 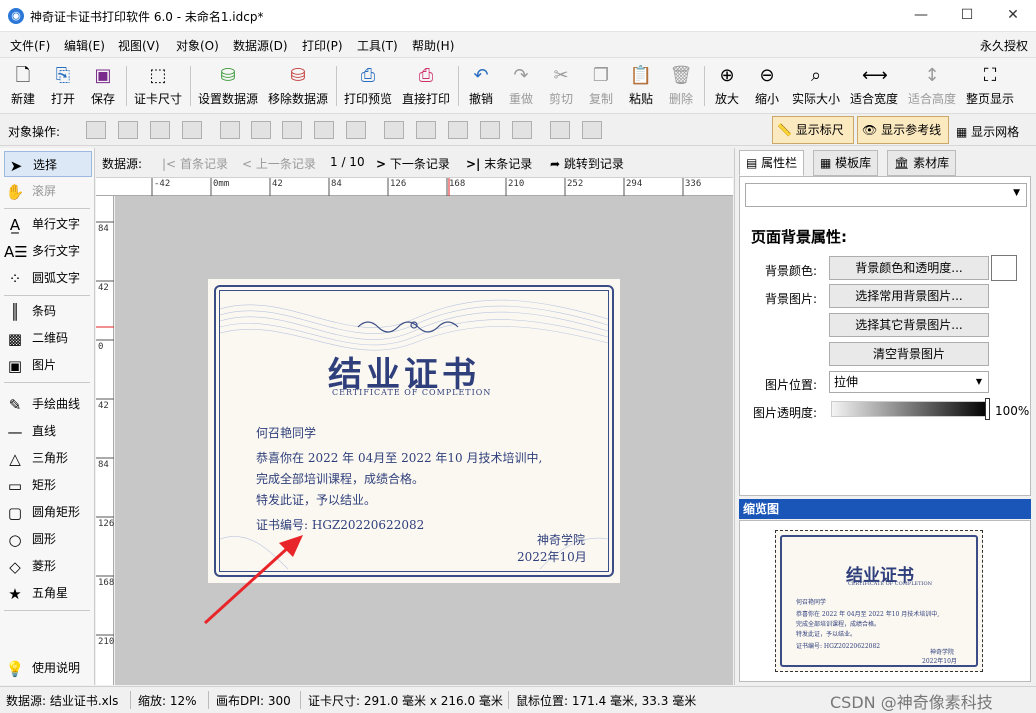 What do you see at coordinates (909, 382) in the screenshot?
I see `image-position-select: 拉伸 ▼` at bounding box center [909, 382].